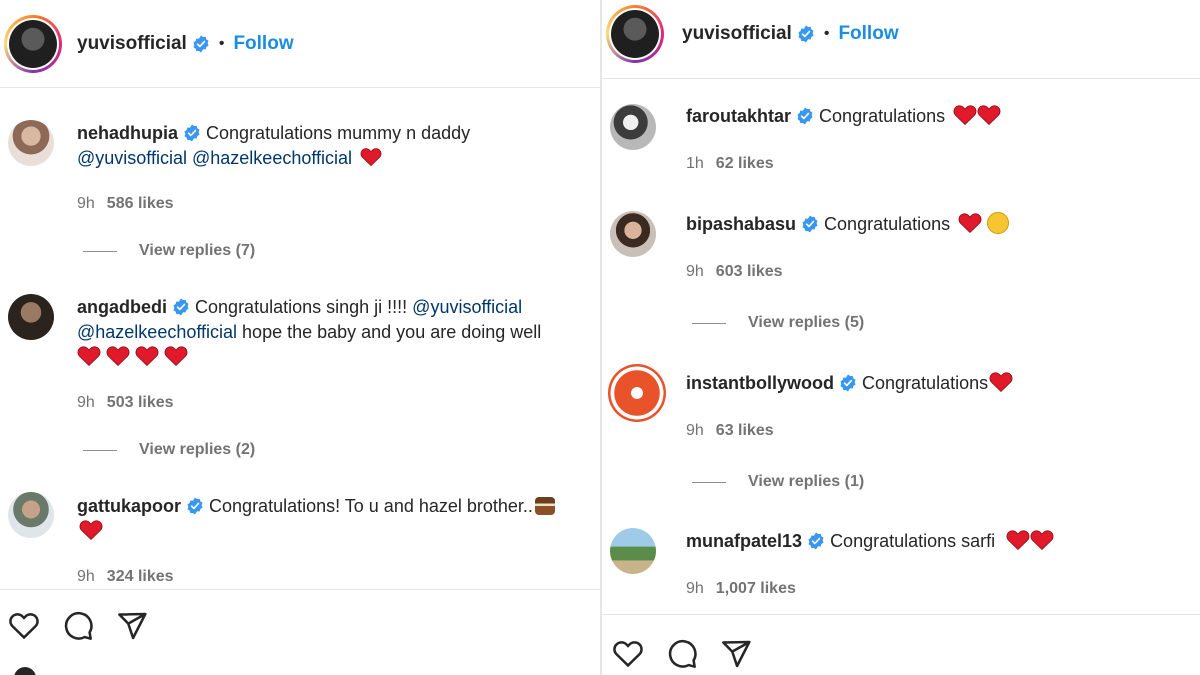 The image size is (1200, 675). I want to click on like-count: 324 likes, so click(140, 576).